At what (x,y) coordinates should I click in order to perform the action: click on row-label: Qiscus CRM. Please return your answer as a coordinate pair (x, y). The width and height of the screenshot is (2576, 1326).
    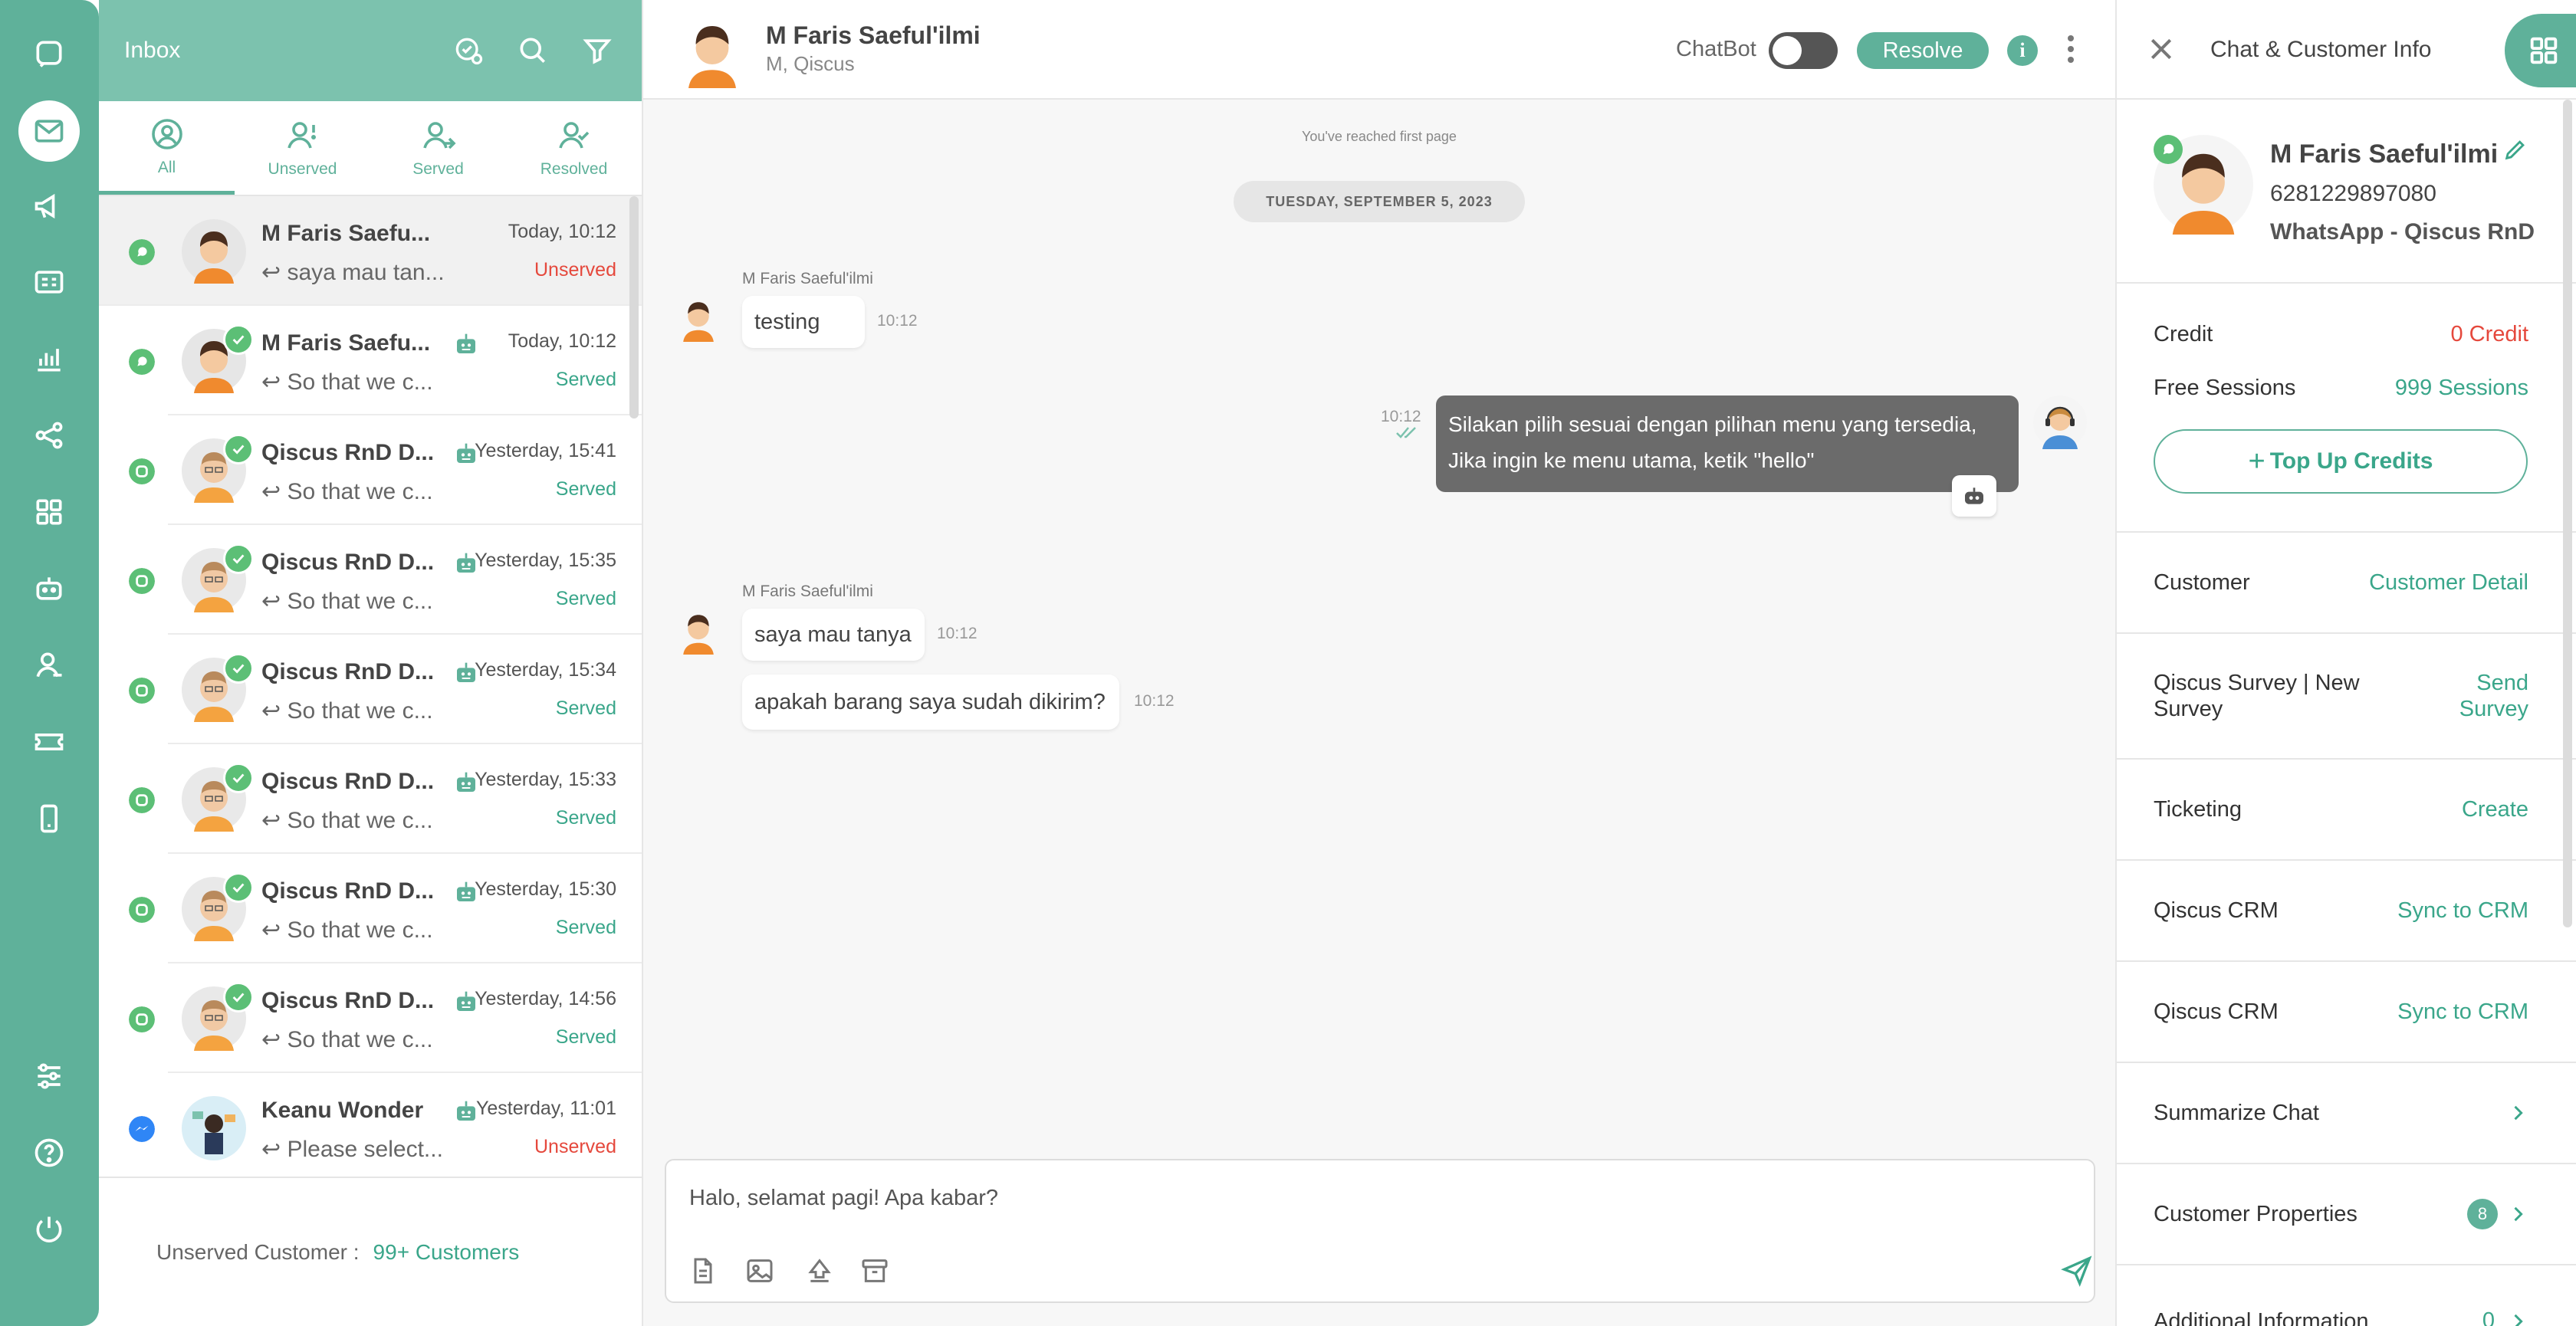
    Looking at the image, I should click on (2216, 911).